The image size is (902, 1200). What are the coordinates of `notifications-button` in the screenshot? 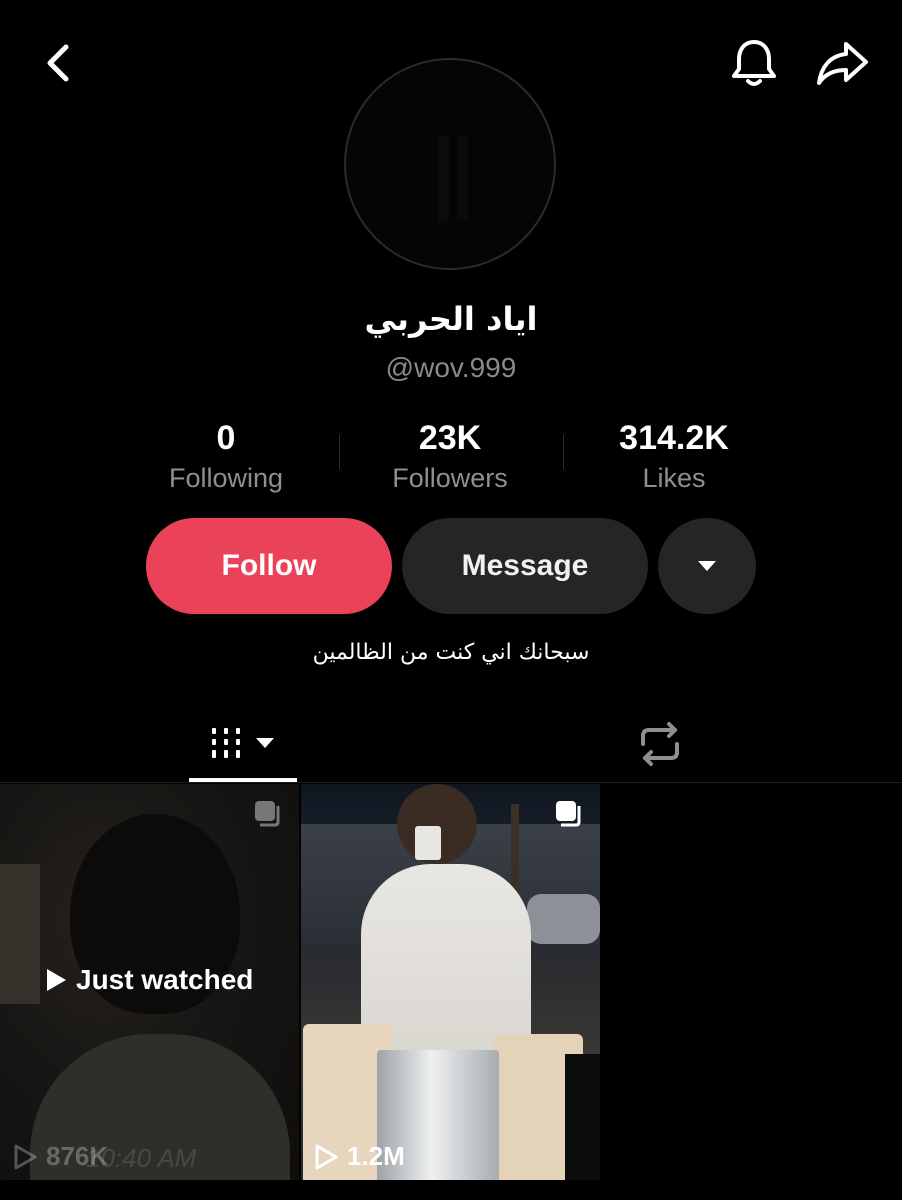 It's located at (754, 63).